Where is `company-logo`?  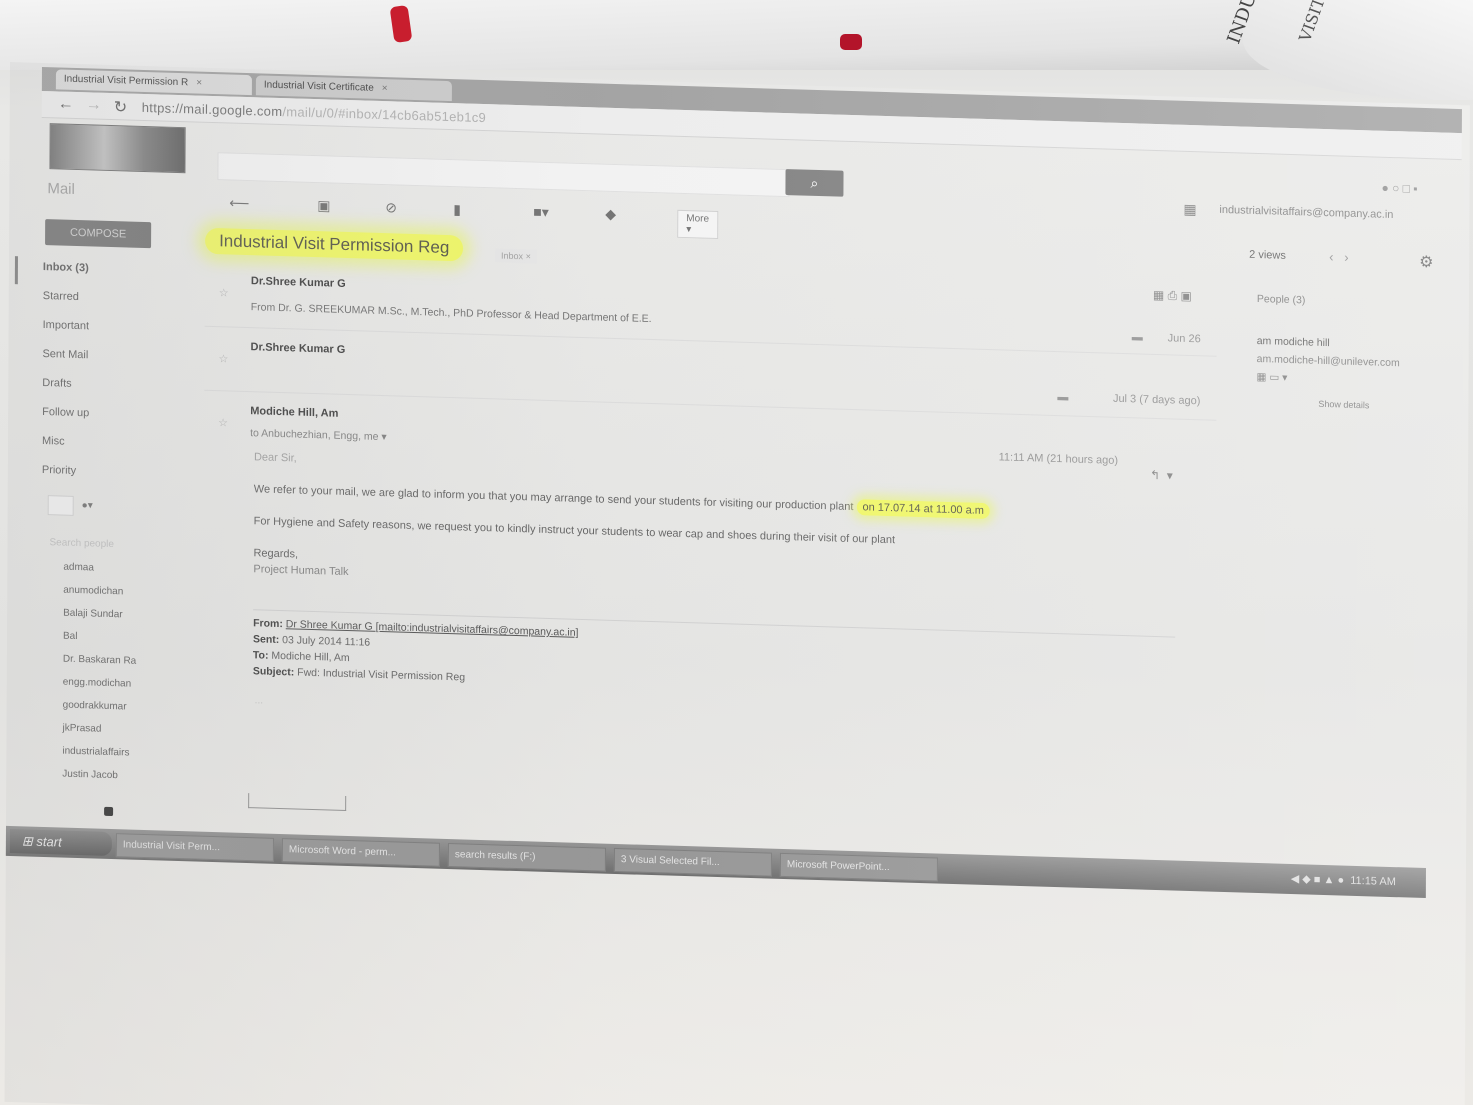 company-logo is located at coordinates (117, 148).